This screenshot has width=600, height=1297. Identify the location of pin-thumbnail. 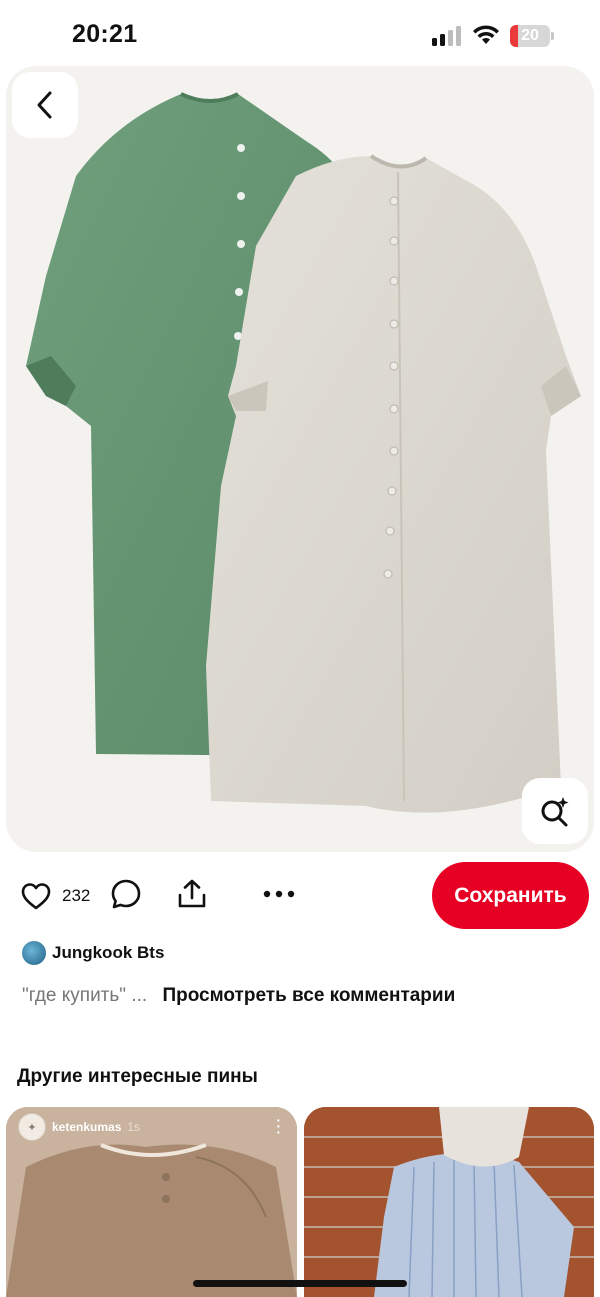
(449, 1202).